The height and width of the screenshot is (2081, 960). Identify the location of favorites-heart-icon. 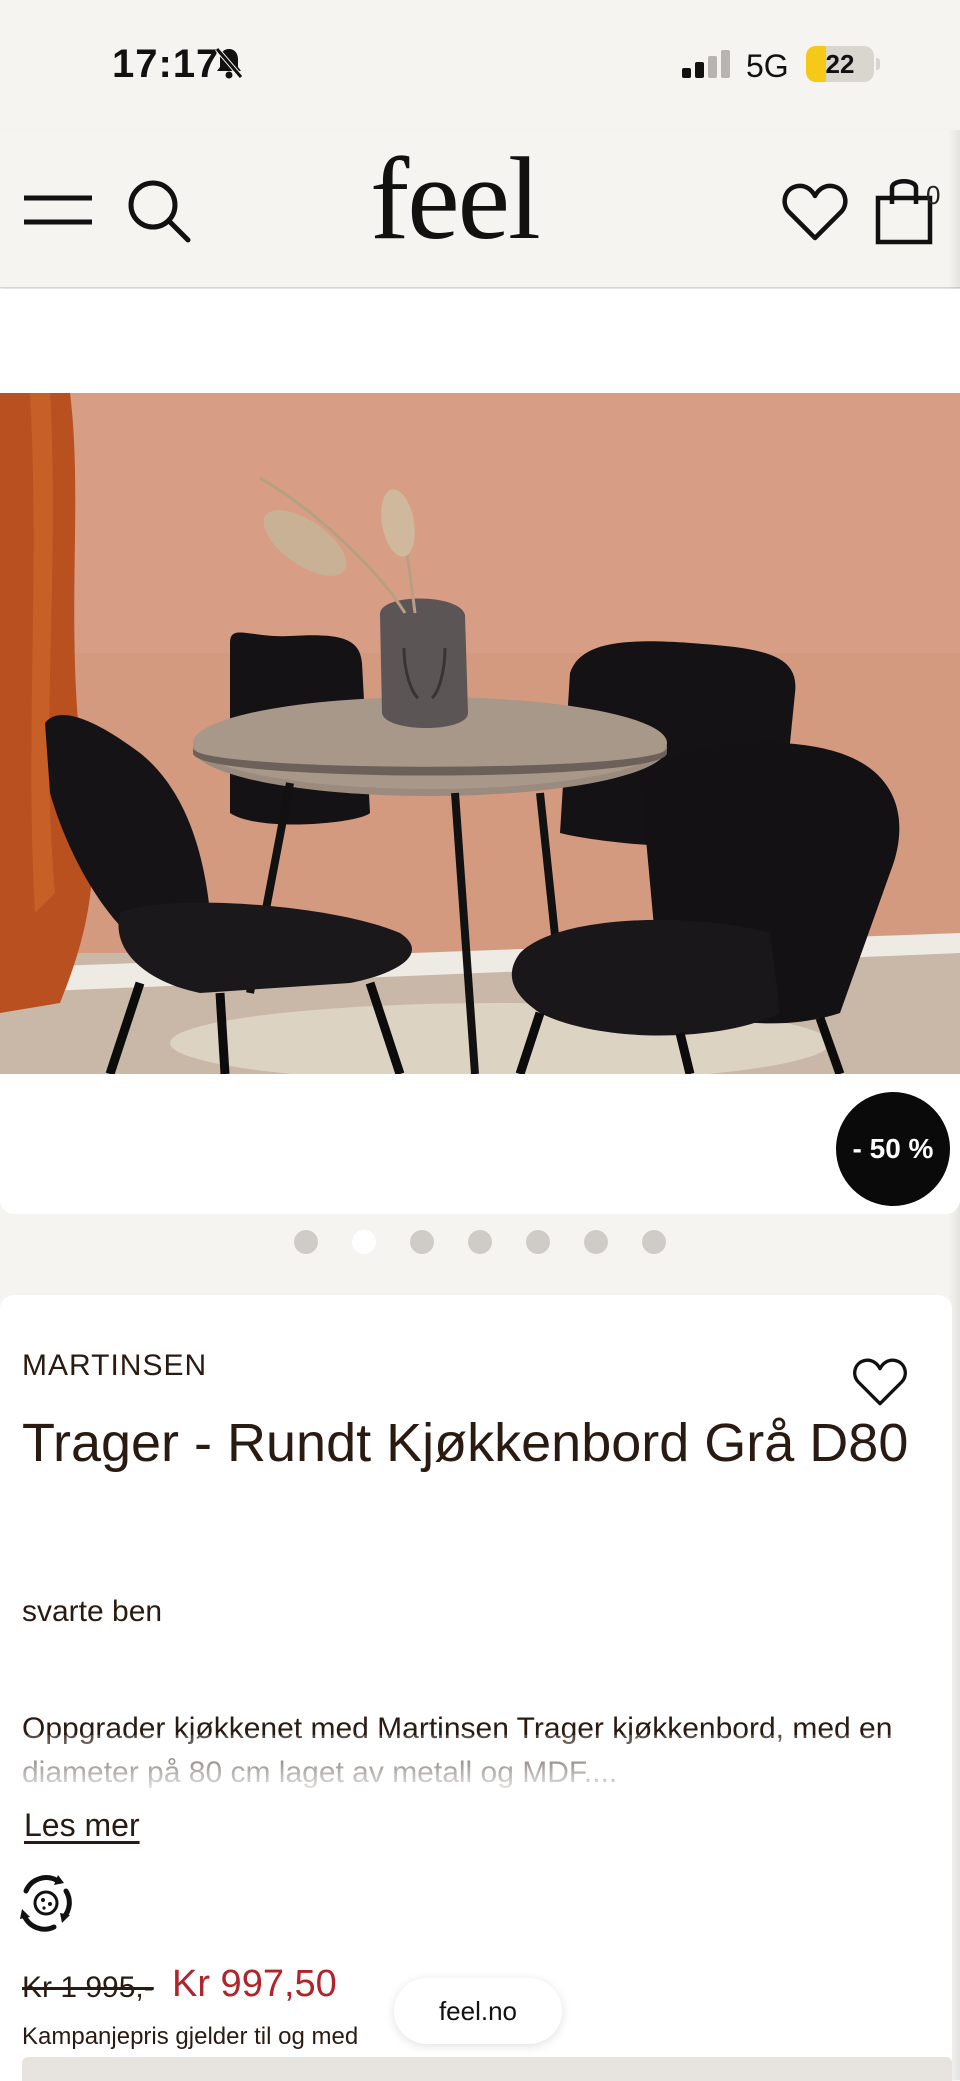
(815, 214).